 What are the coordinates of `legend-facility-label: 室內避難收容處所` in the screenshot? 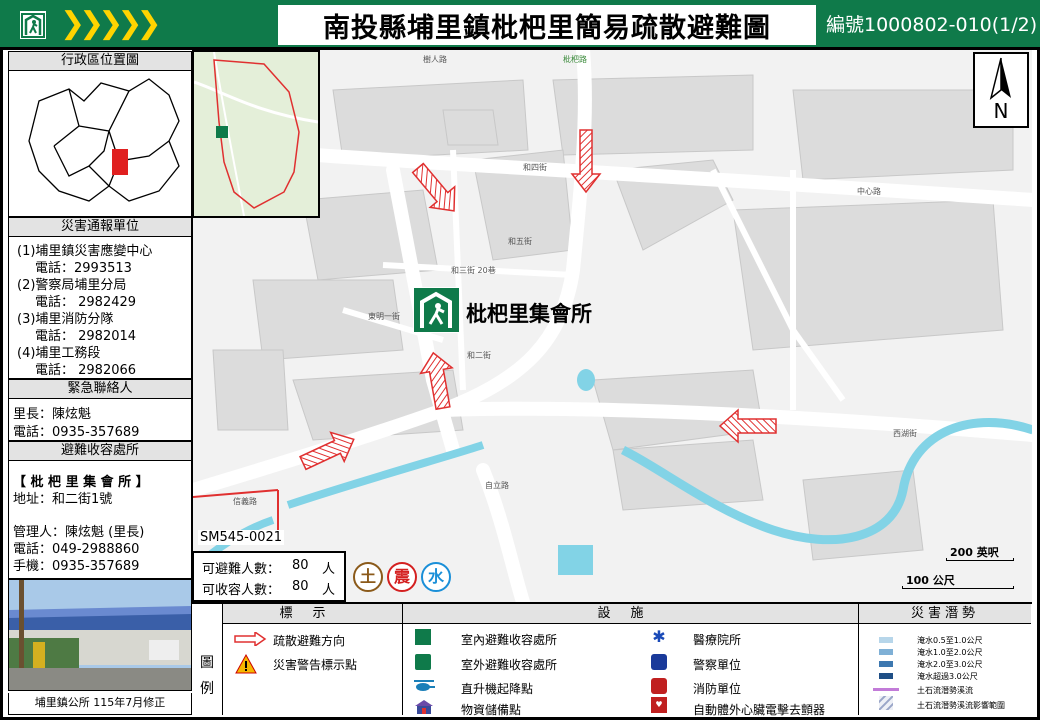 It's located at (509, 640).